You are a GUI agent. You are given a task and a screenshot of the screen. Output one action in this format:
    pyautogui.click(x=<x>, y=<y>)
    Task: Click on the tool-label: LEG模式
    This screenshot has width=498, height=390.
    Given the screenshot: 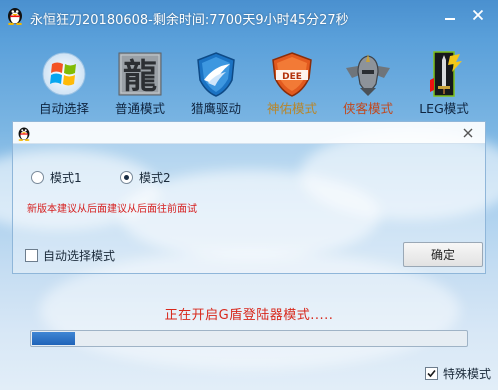 What is the action you would take?
    pyautogui.click(x=444, y=108)
    